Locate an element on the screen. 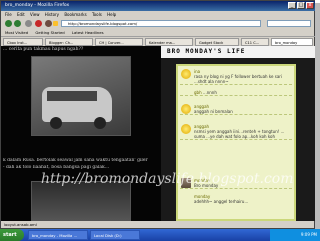 This screenshot has width=320, height=241. bookmark-getting-started: Getting Started is located at coordinates (49, 32).